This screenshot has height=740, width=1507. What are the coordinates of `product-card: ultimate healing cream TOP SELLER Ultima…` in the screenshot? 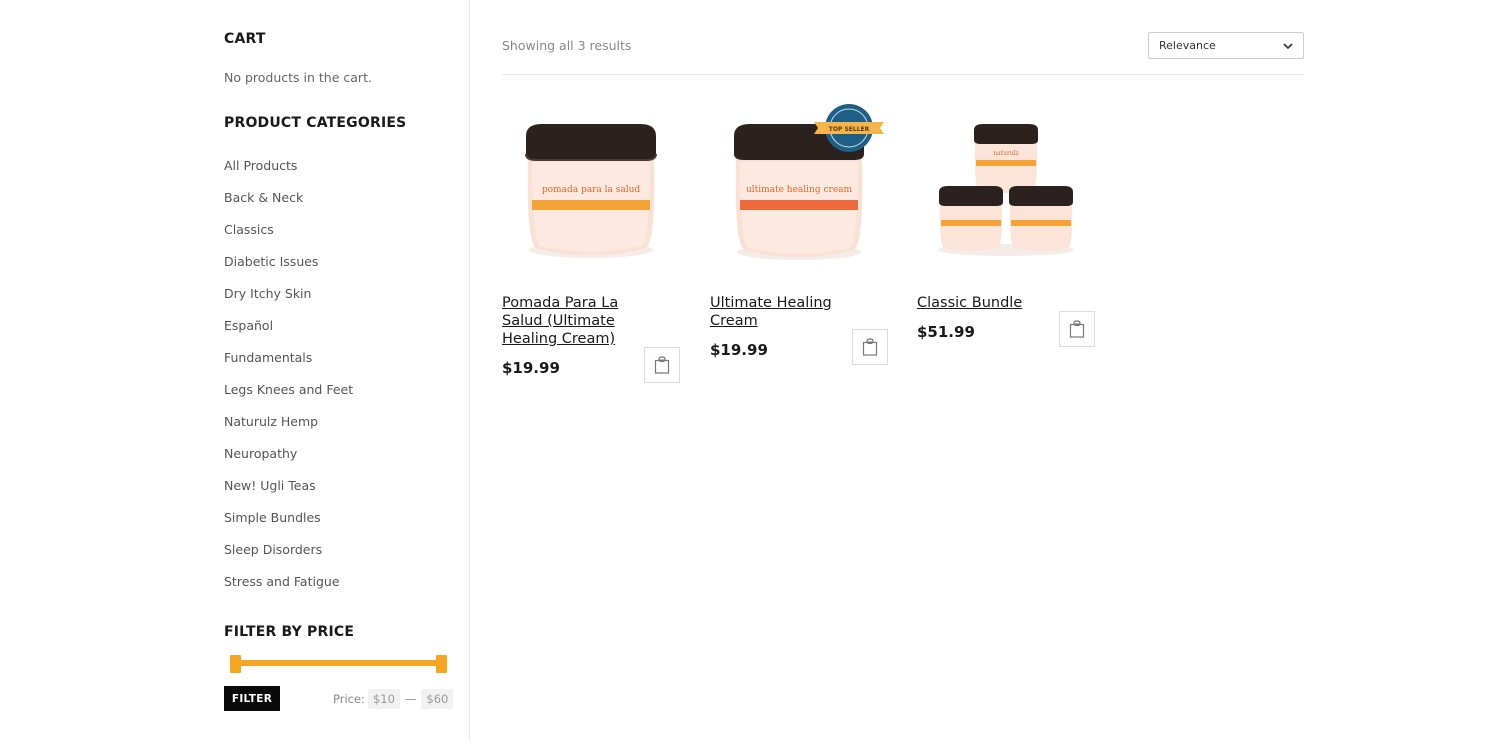 It's located at (799, 232).